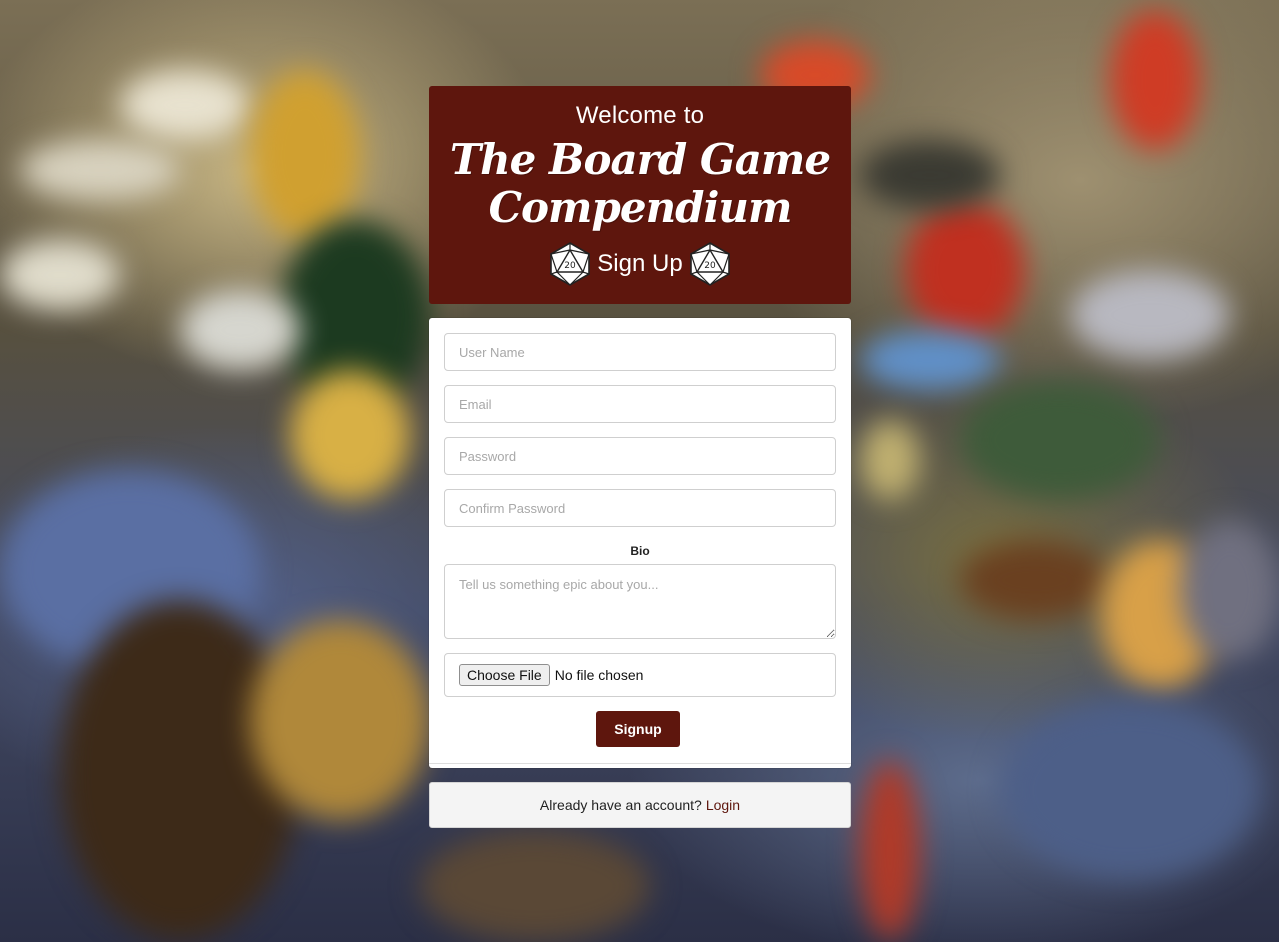 This screenshot has width=1279, height=942. I want to click on welcome-text: Welcome to, so click(640, 115).